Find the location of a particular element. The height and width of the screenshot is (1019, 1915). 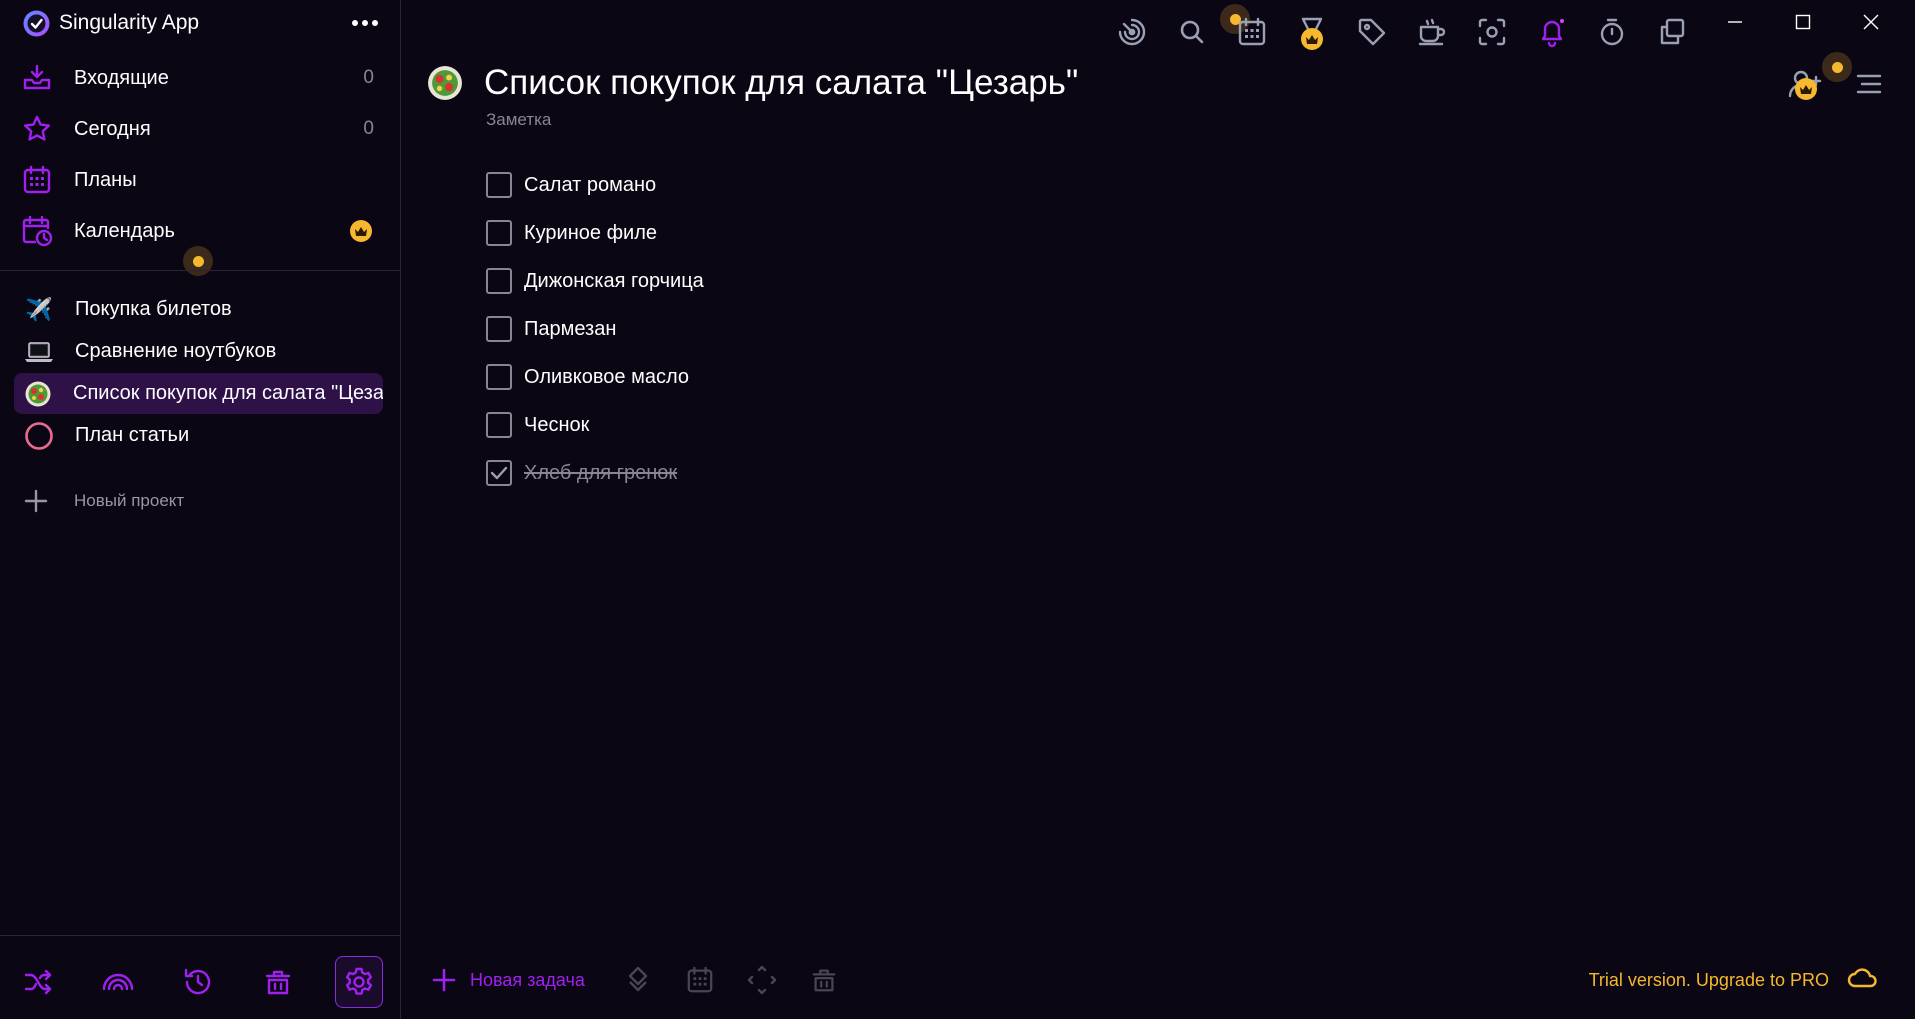

more-menu-icon is located at coordinates (365, 23).